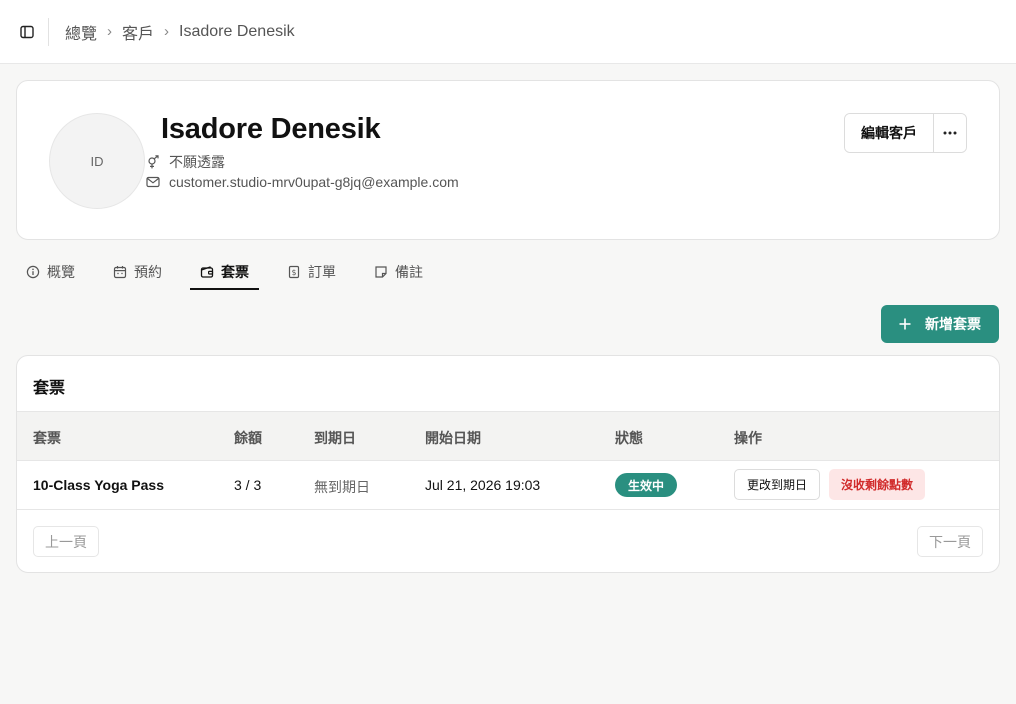 The width and height of the screenshot is (1016, 704). I want to click on receipt-icon: $, so click(294, 272).